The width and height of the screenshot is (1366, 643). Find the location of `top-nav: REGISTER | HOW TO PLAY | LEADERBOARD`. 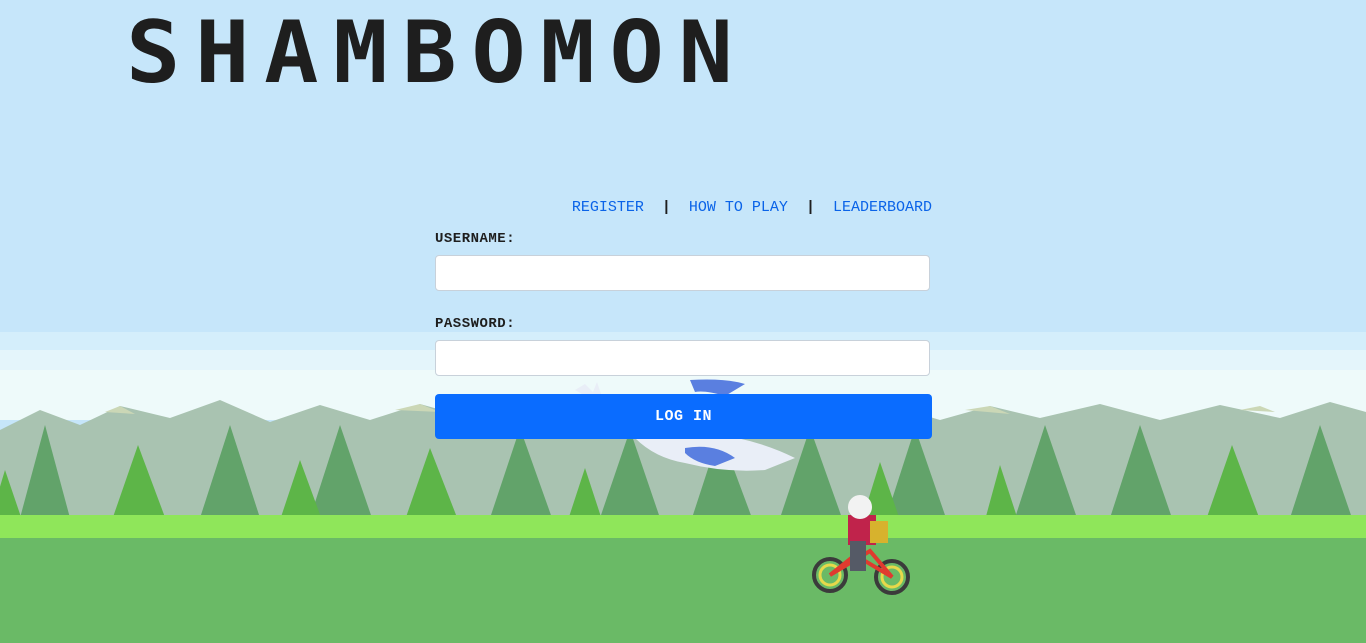

top-nav: REGISTER | HOW TO PLAY | LEADERBOARD is located at coordinates (683, 207).